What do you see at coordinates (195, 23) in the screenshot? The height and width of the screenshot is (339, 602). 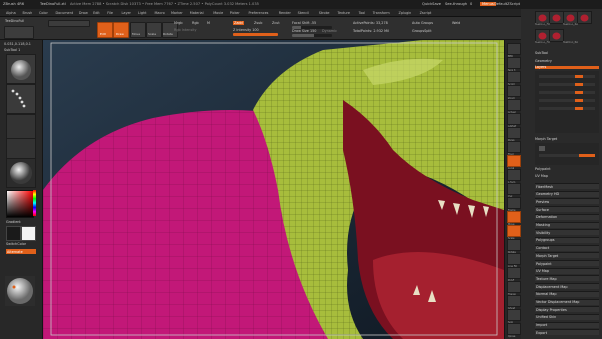 I see `rgb-toggle: Rgb` at bounding box center [195, 23].